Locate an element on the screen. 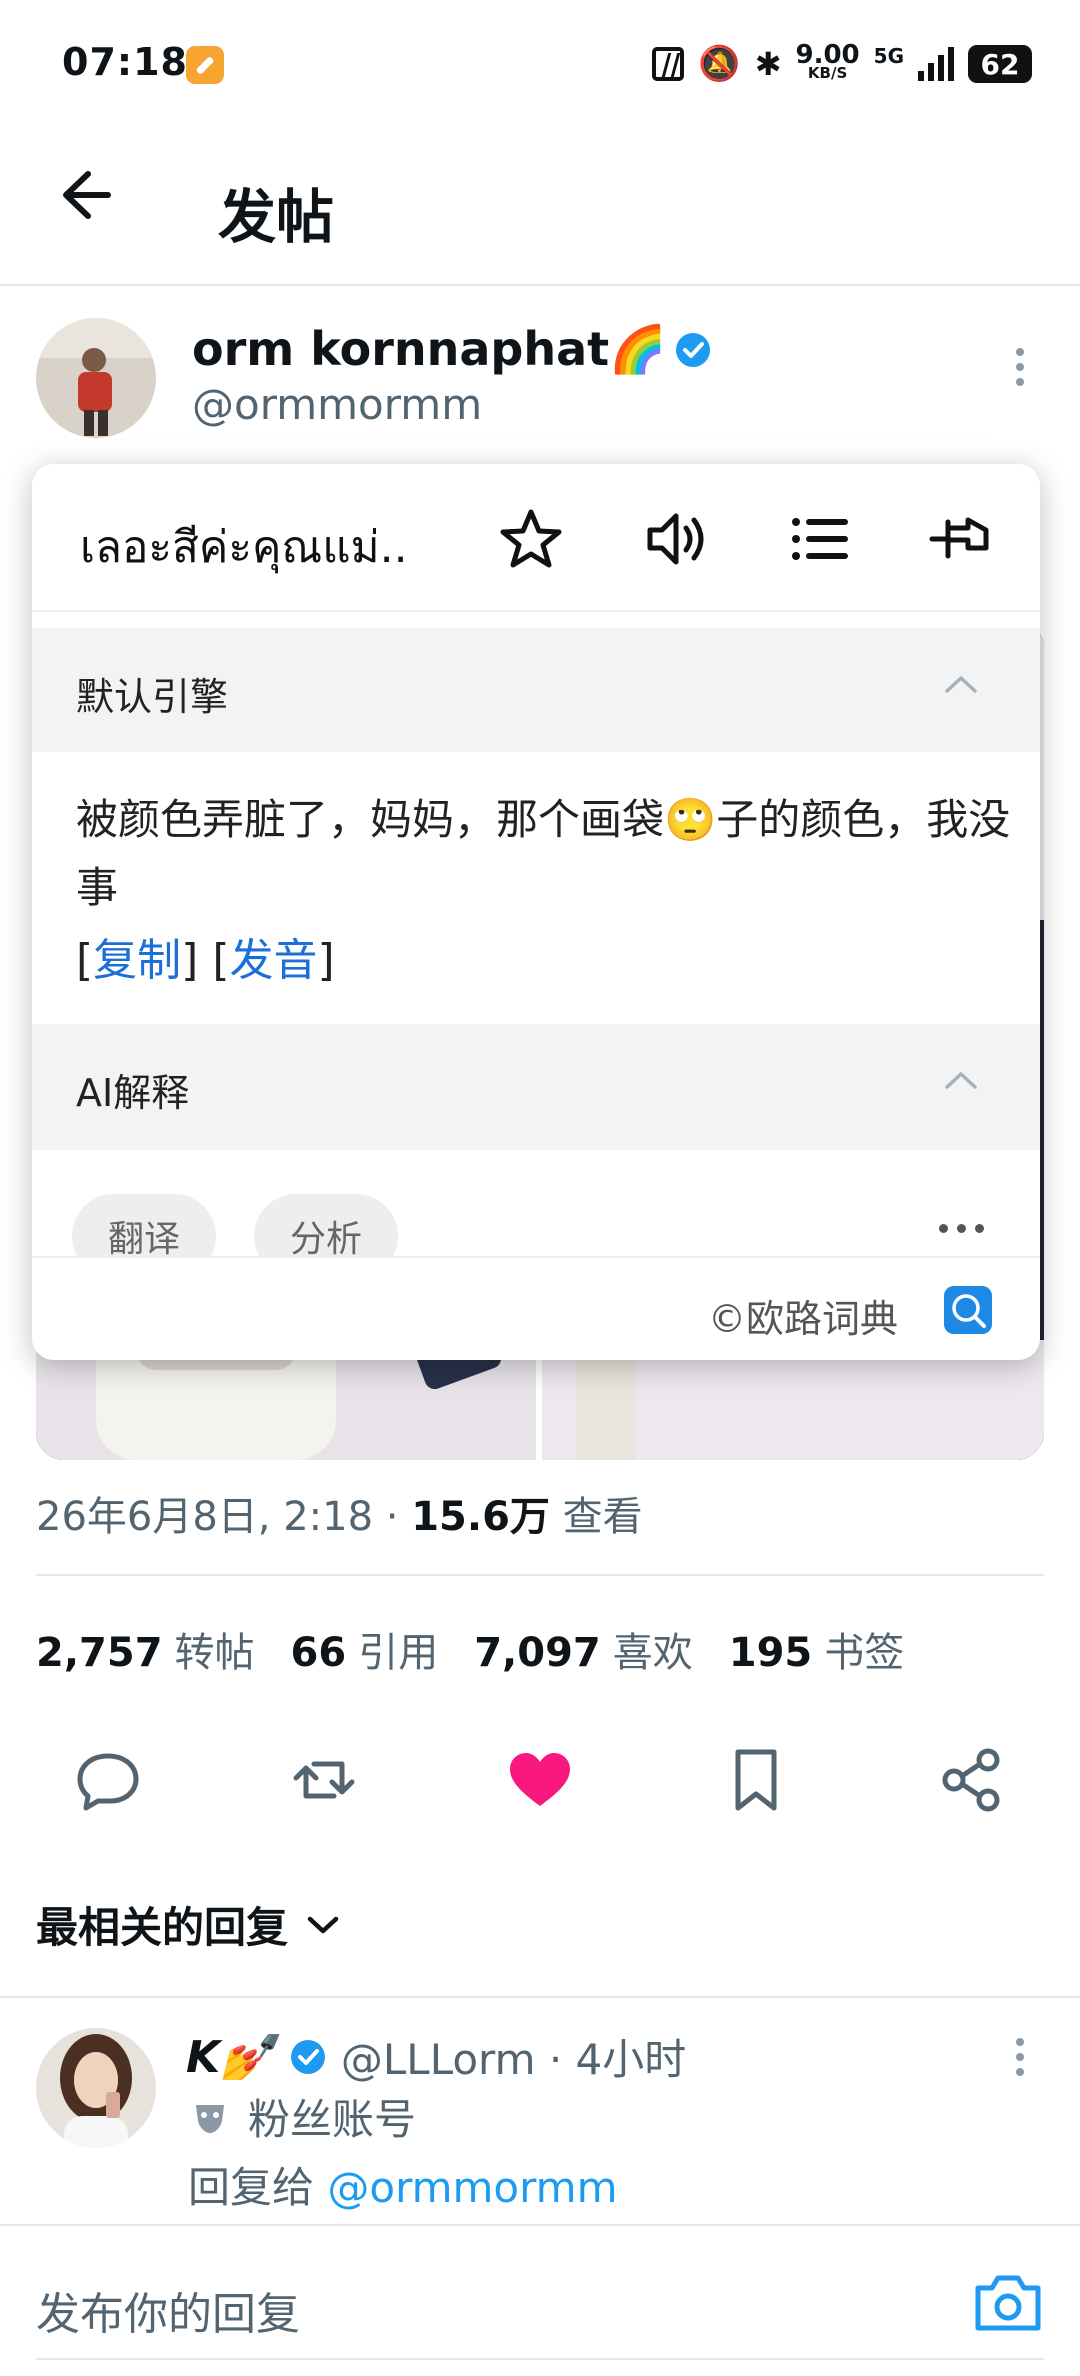 The width and height of the screenshot is (1080, 2376). page-title: 发帖 is located at coordinates (276, 217).